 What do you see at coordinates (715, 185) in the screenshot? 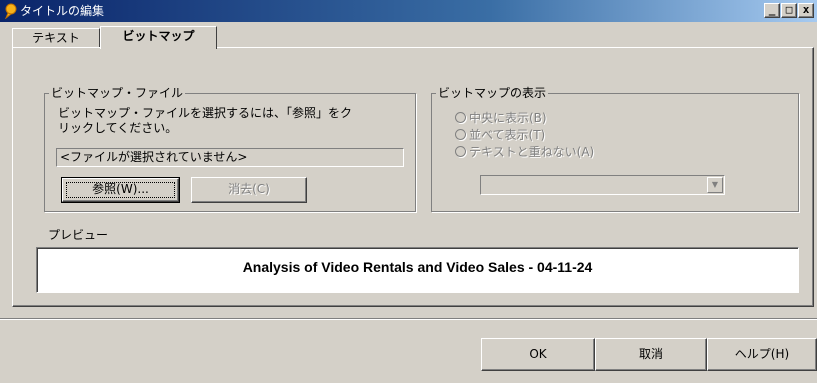
I see `chevron-down-icon: ▼` at bounding box center [715, 185].